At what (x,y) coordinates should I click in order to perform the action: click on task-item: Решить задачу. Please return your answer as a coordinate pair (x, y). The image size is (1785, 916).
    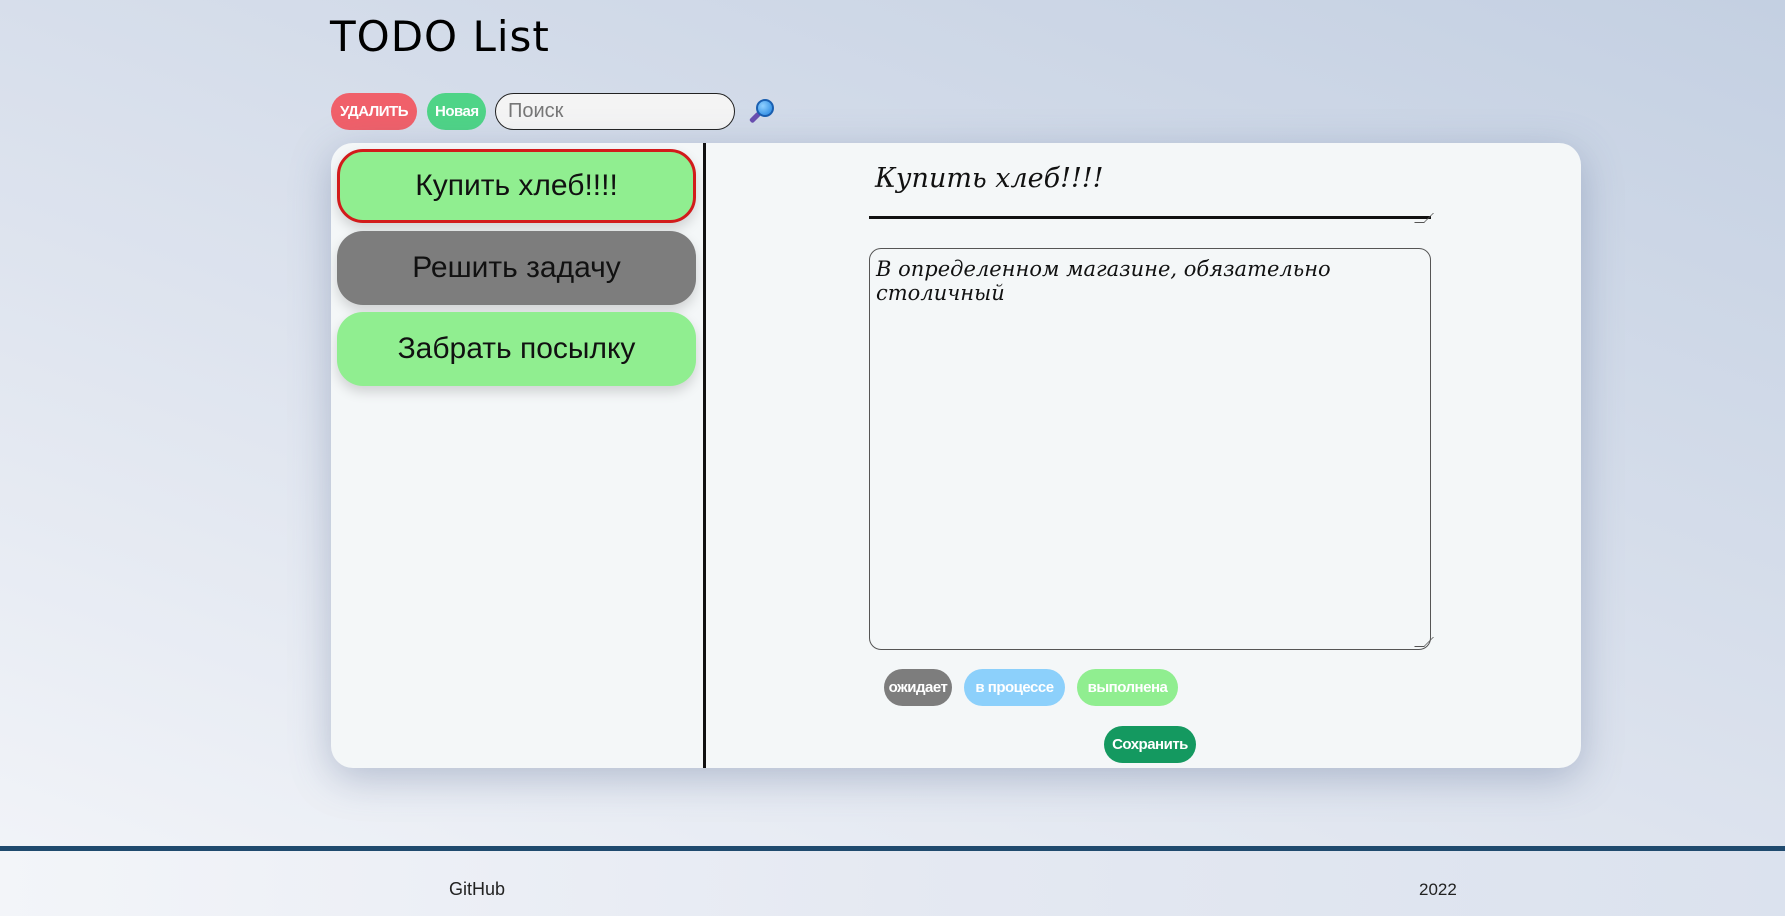
    Looking at the image, I should click on (516, 268).